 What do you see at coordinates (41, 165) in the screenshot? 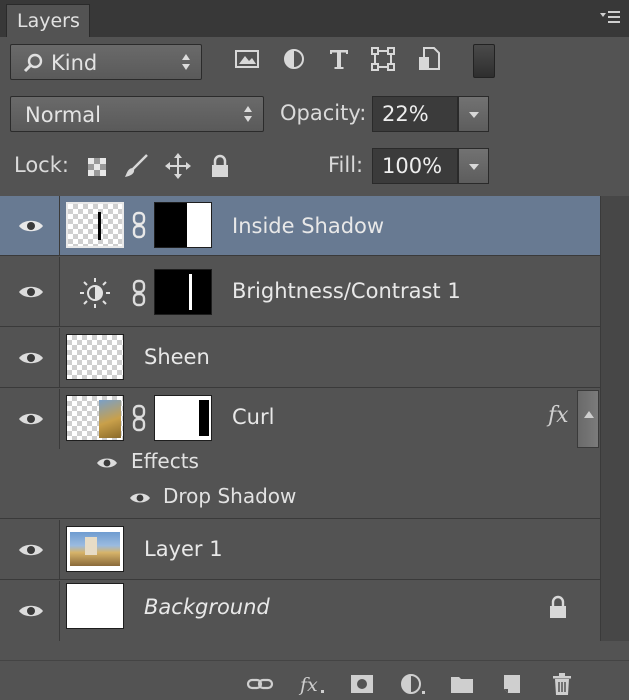
I see `lock-label: Lock:` at bounding box center [41, 165].